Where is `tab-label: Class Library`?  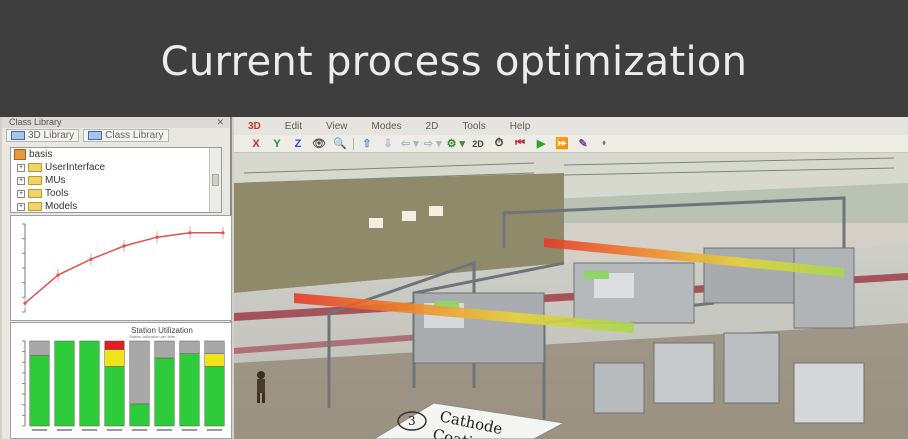
tab-label: Class Library is located at coordinates (134, 135).